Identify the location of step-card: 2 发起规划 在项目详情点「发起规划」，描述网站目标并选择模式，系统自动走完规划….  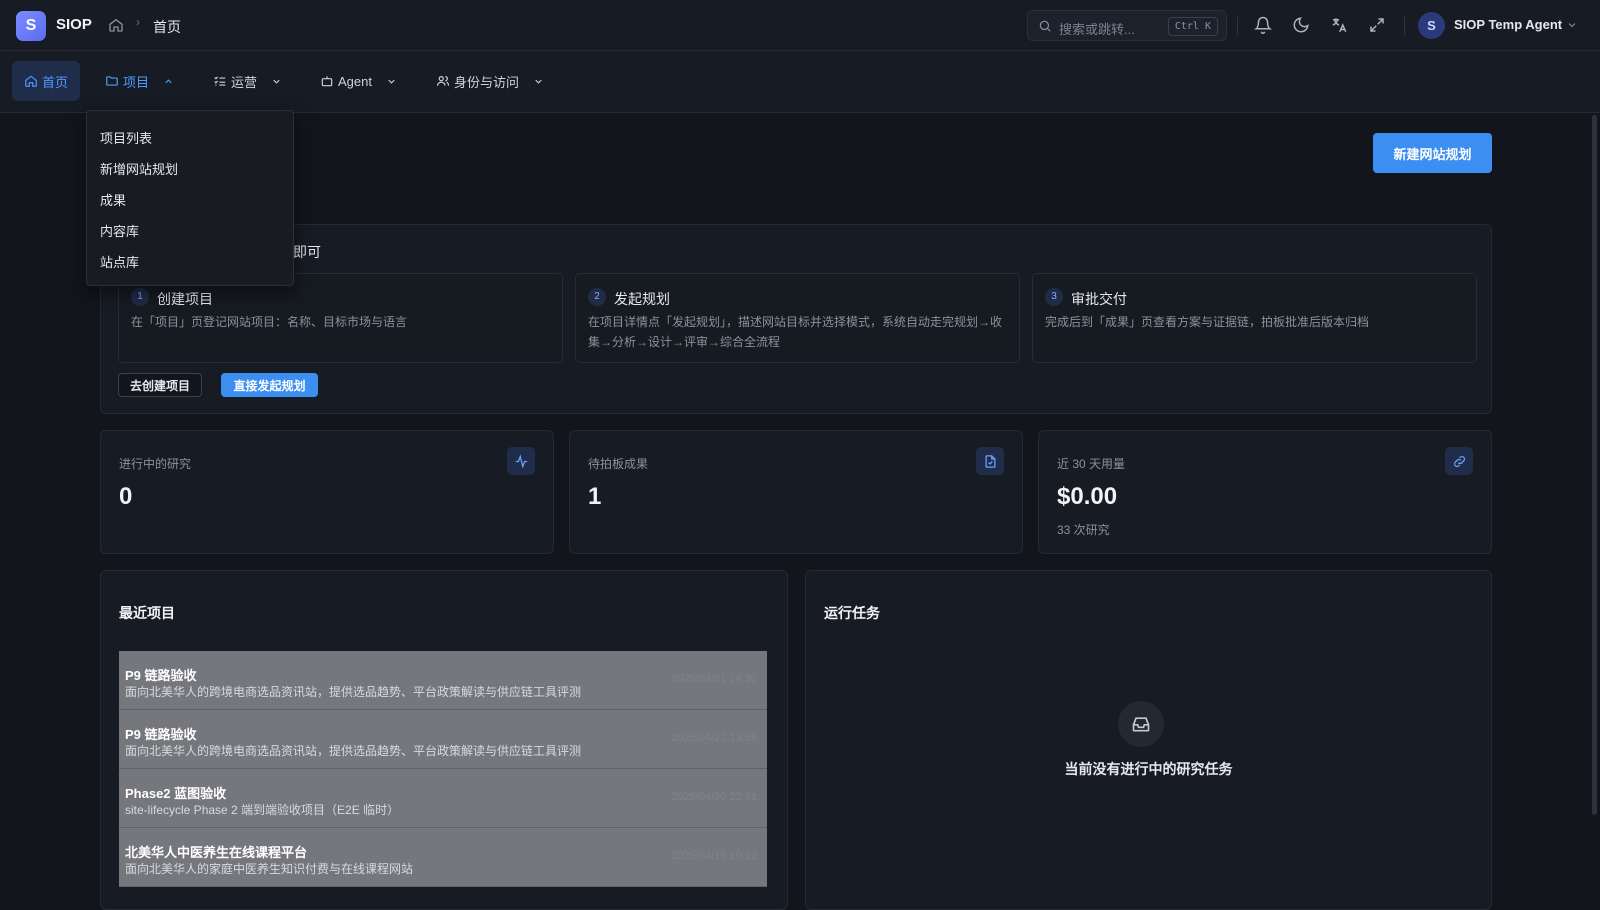
(797, 318).